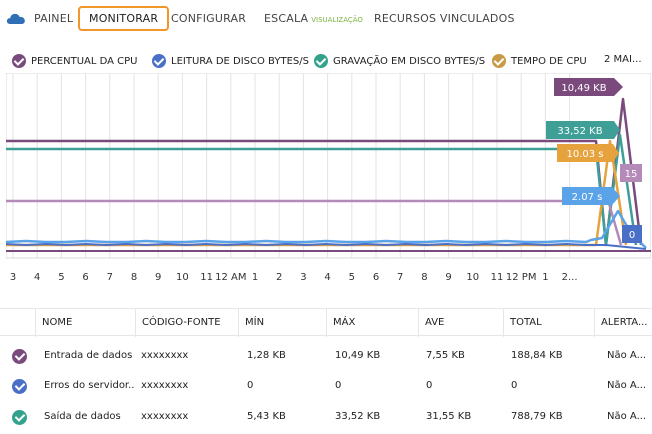 The height and width of the screenshot is (434, 652). What do you see at coordinates (537, 355) in the screenshot?
I see `cell-total: 188,84 KB` at bounding box center [537, 355].